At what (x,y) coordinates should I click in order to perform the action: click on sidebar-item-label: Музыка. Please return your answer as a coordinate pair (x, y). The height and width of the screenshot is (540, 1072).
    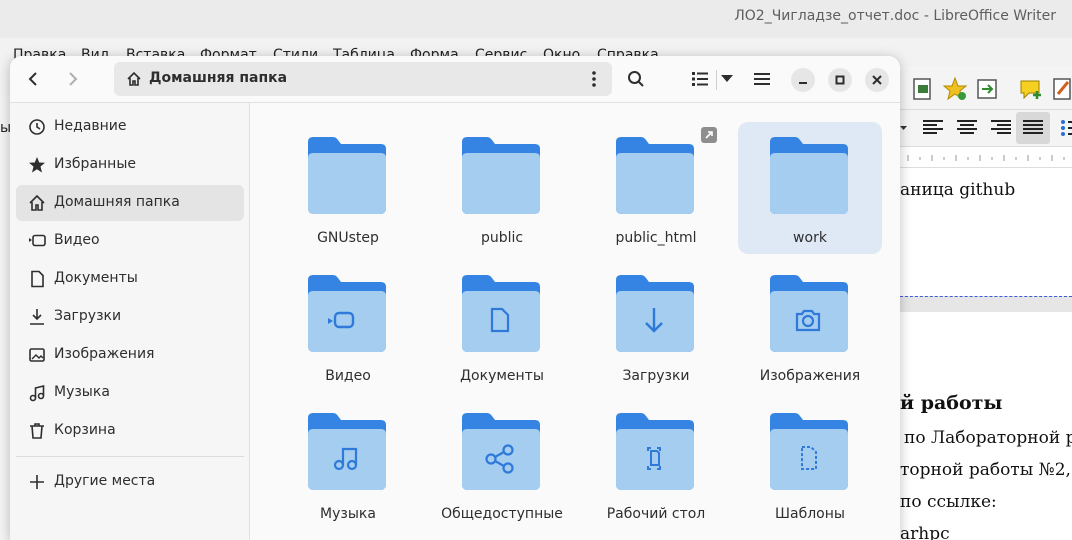
    Looking at the image, I should click on (82, 392).